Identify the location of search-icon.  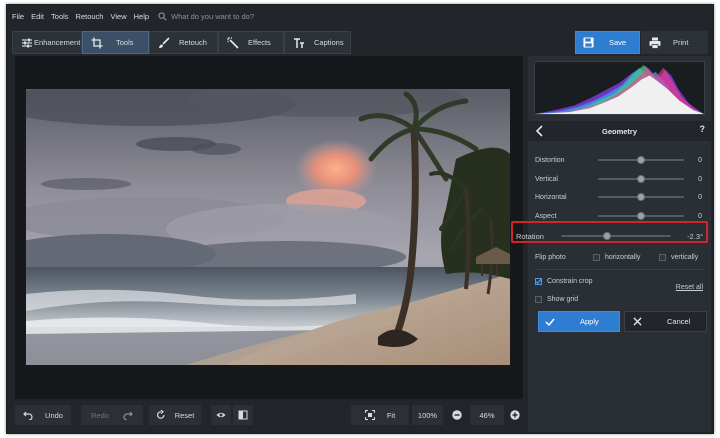
(162, 16).